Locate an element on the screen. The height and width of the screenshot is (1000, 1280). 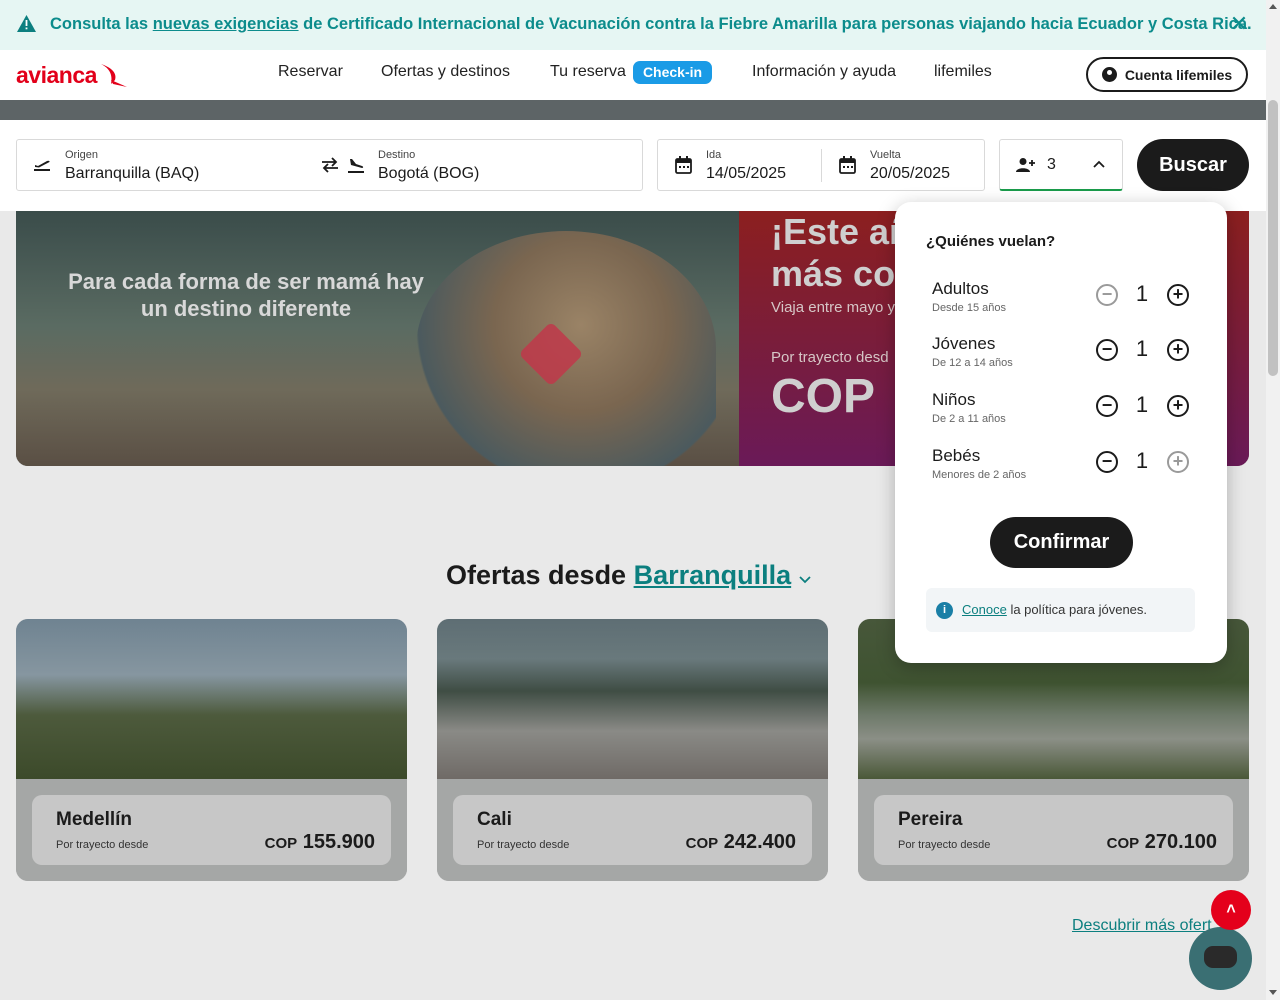
nav-tu-reserva: Tu reserva is located at coordinates (588, 72).